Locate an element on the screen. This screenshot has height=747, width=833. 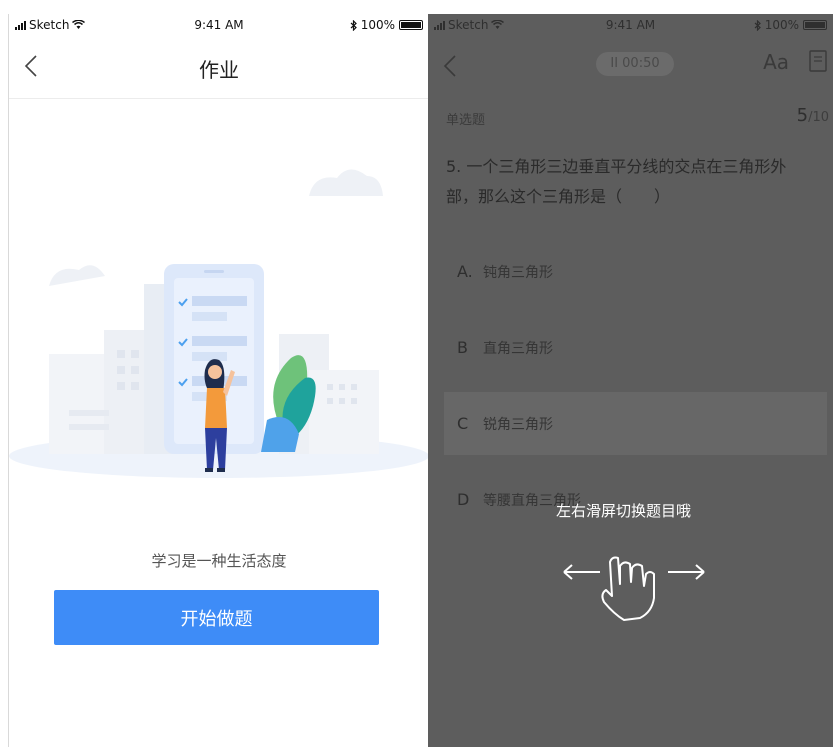
option-letter: A. is located at coordinates (465, 271).